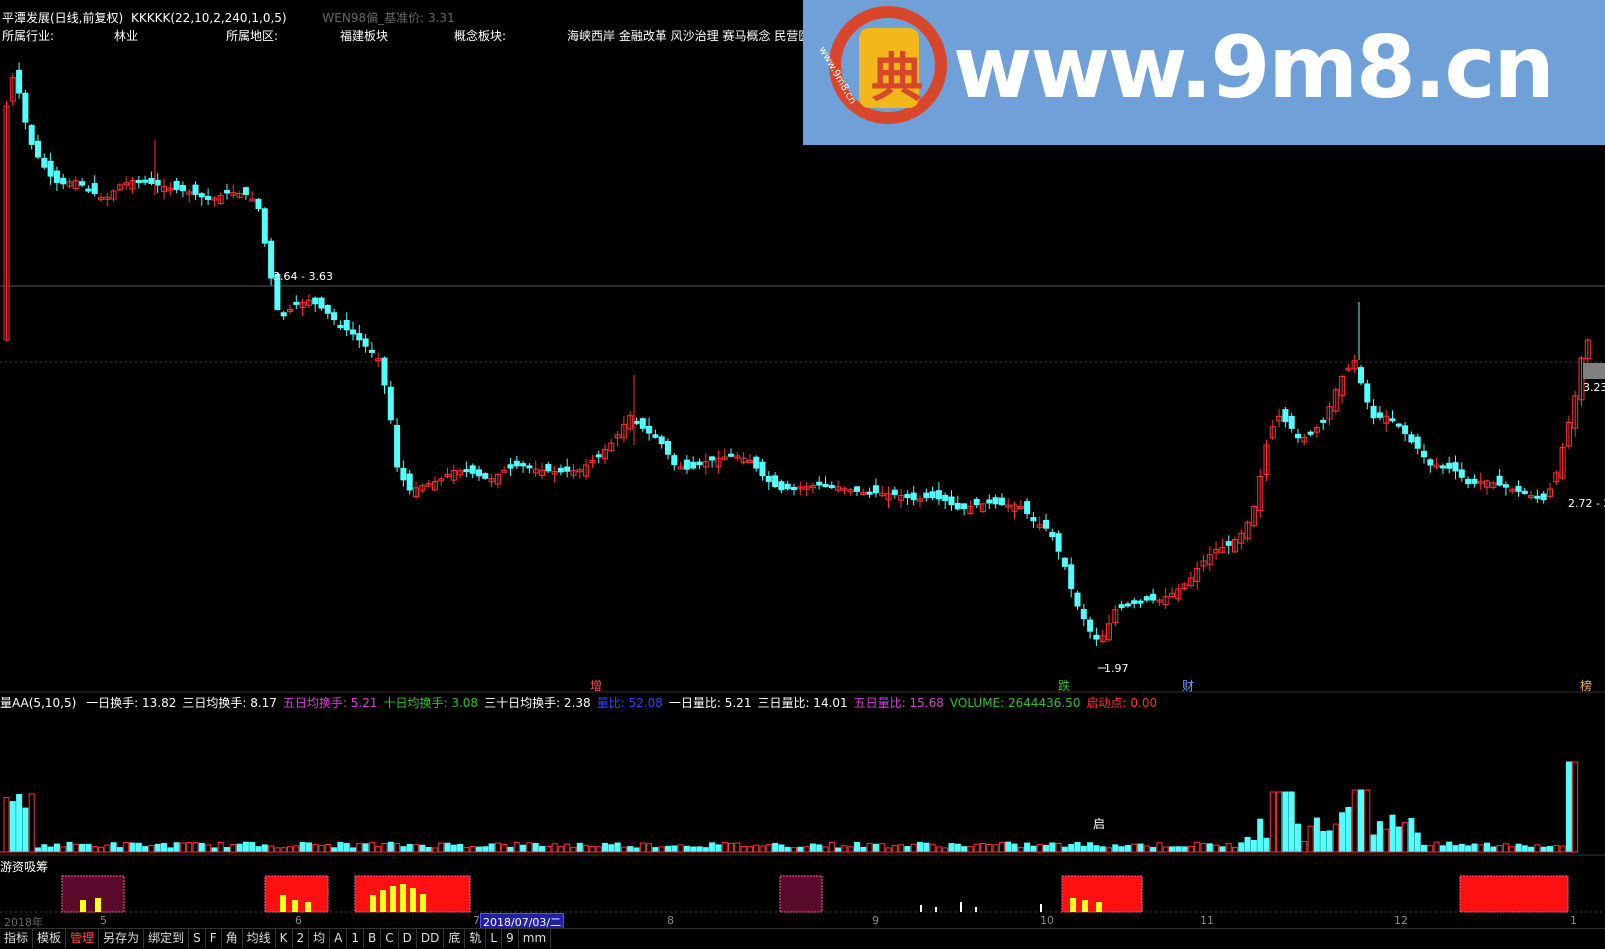 The image size is (1605, 949). What do you see at coordinates (17, 938) in the screenshot?
I see `toolbar-item: 指标` at bounding box center [17, 938].